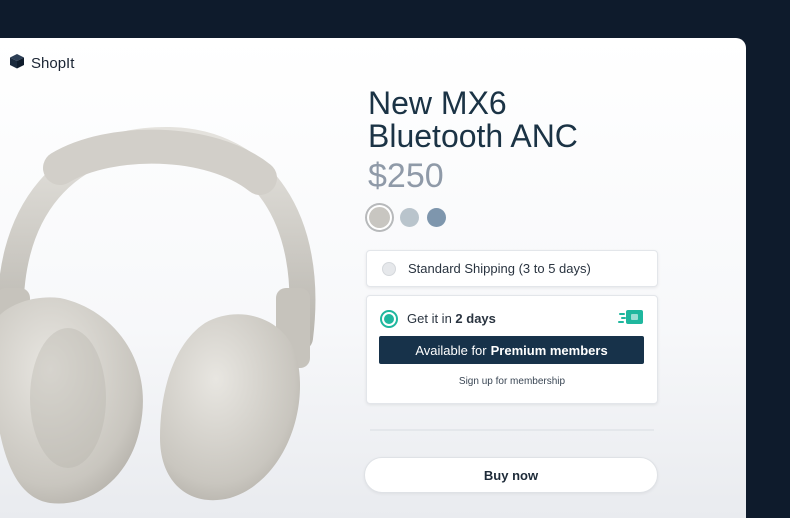 The image size is (790, 518). What do you see at coordinates (451, 350) in the screenshot?
I see `premium-prefix: Available for` at bounding box center [451, 350].